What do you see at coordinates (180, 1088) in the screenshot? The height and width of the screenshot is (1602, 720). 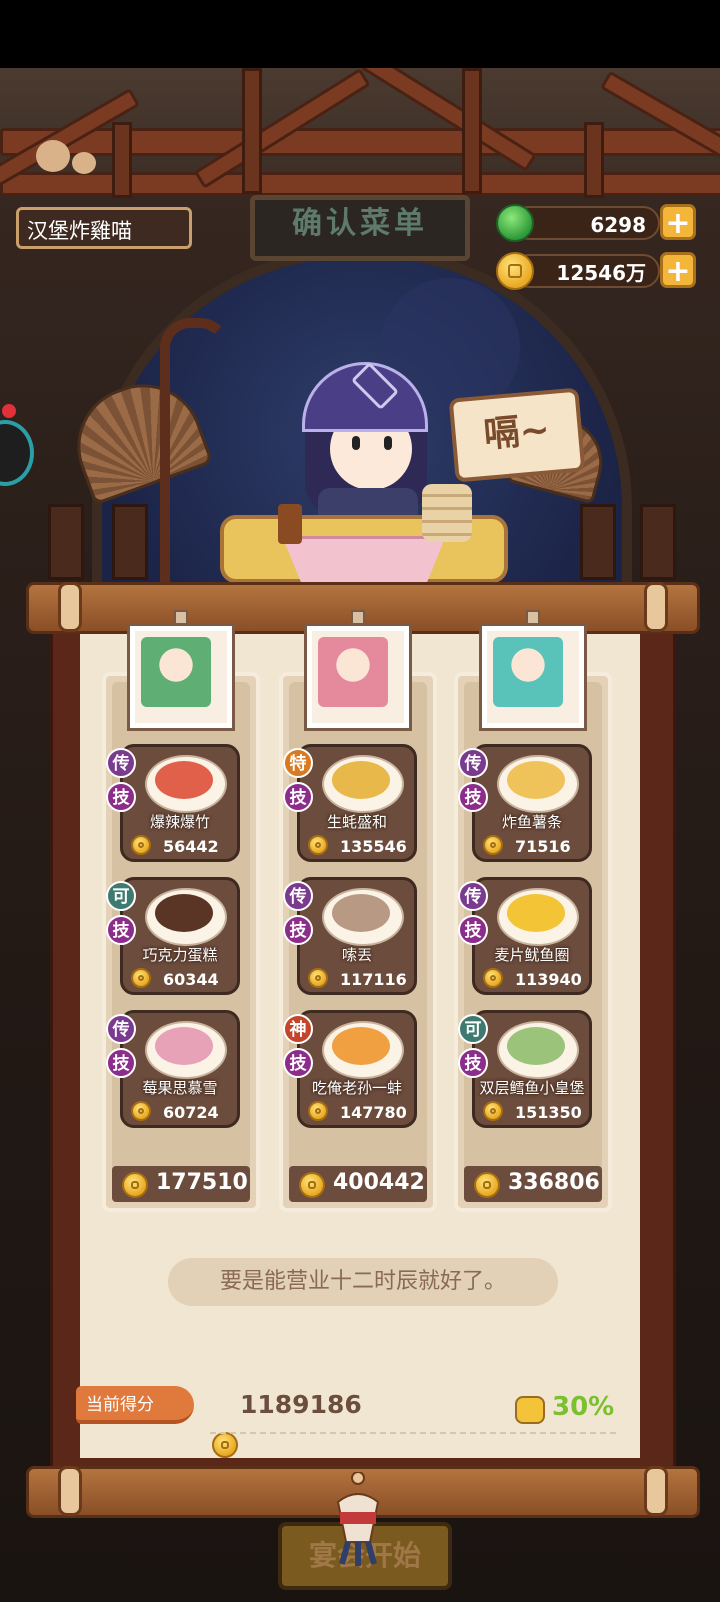 I see `dish-name: 莓果思慕雪` at bounding box center [180, 1088].